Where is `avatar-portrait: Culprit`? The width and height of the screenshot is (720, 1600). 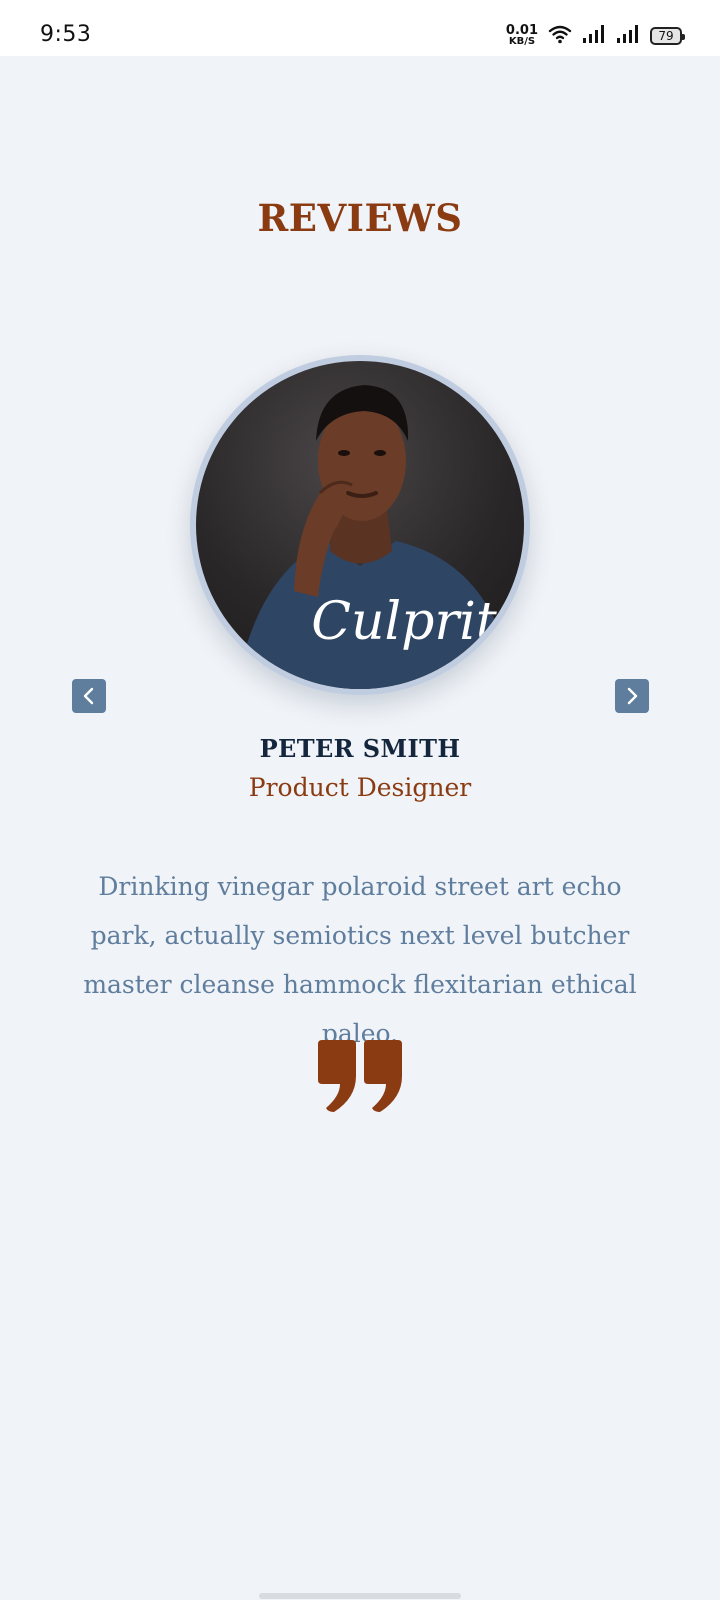 avatar-portrait: Culprit is located at coordinates (371, 537).